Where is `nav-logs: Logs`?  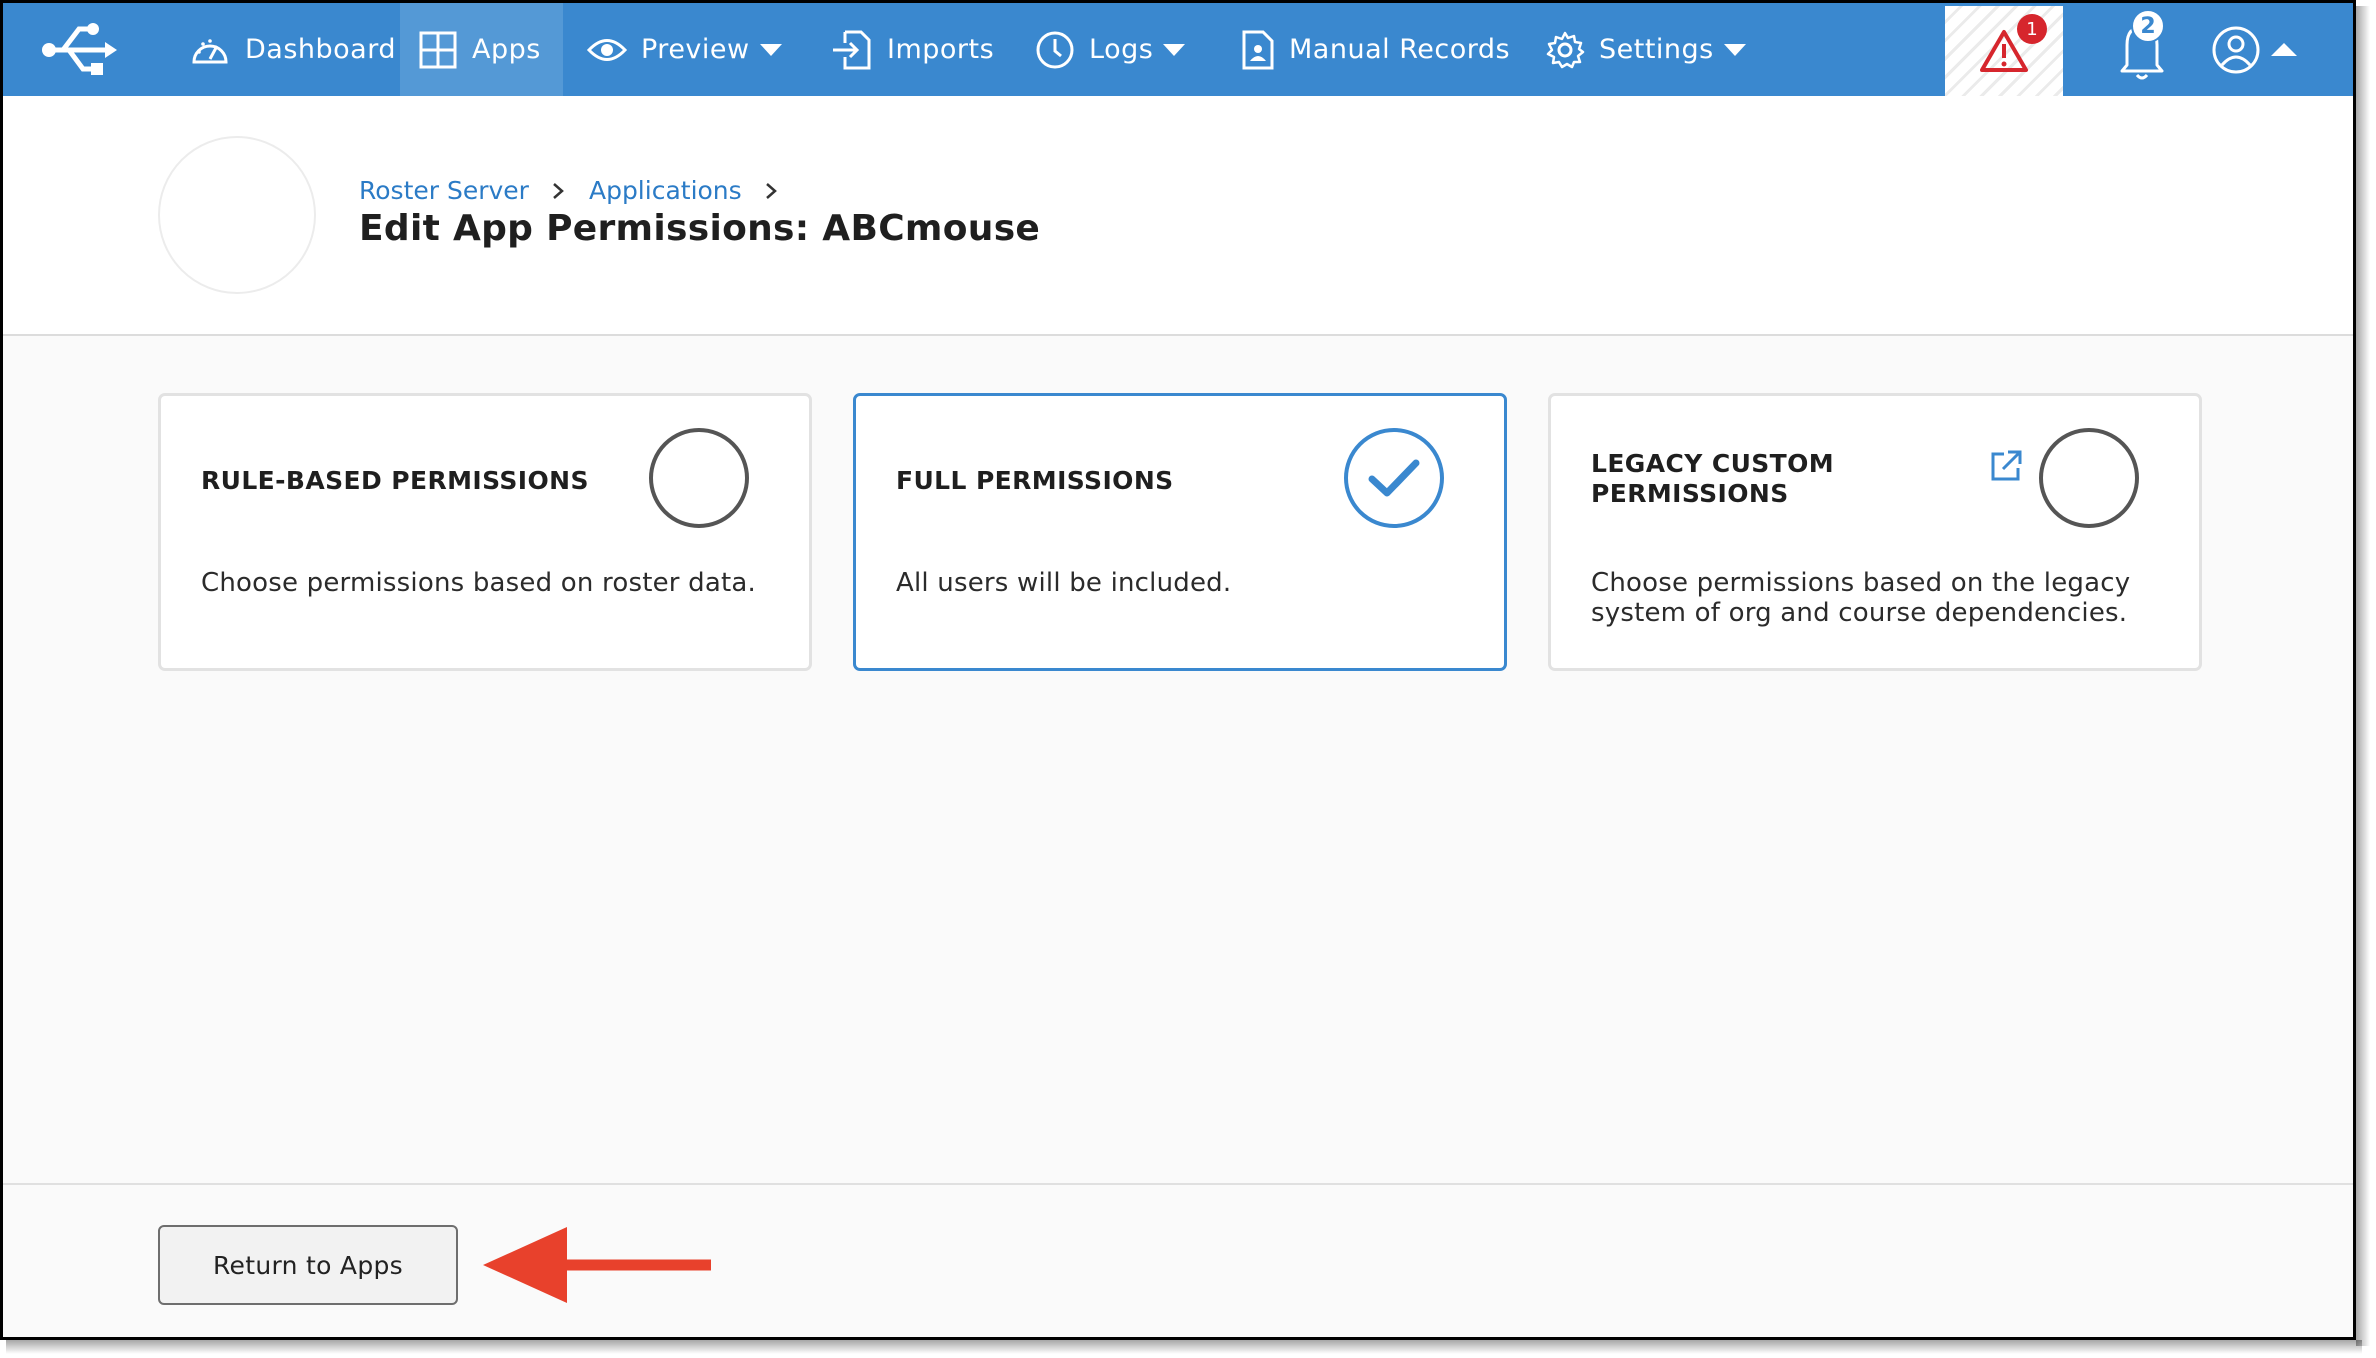 nav-logs: Logs is located at coordinates (1110, 49).